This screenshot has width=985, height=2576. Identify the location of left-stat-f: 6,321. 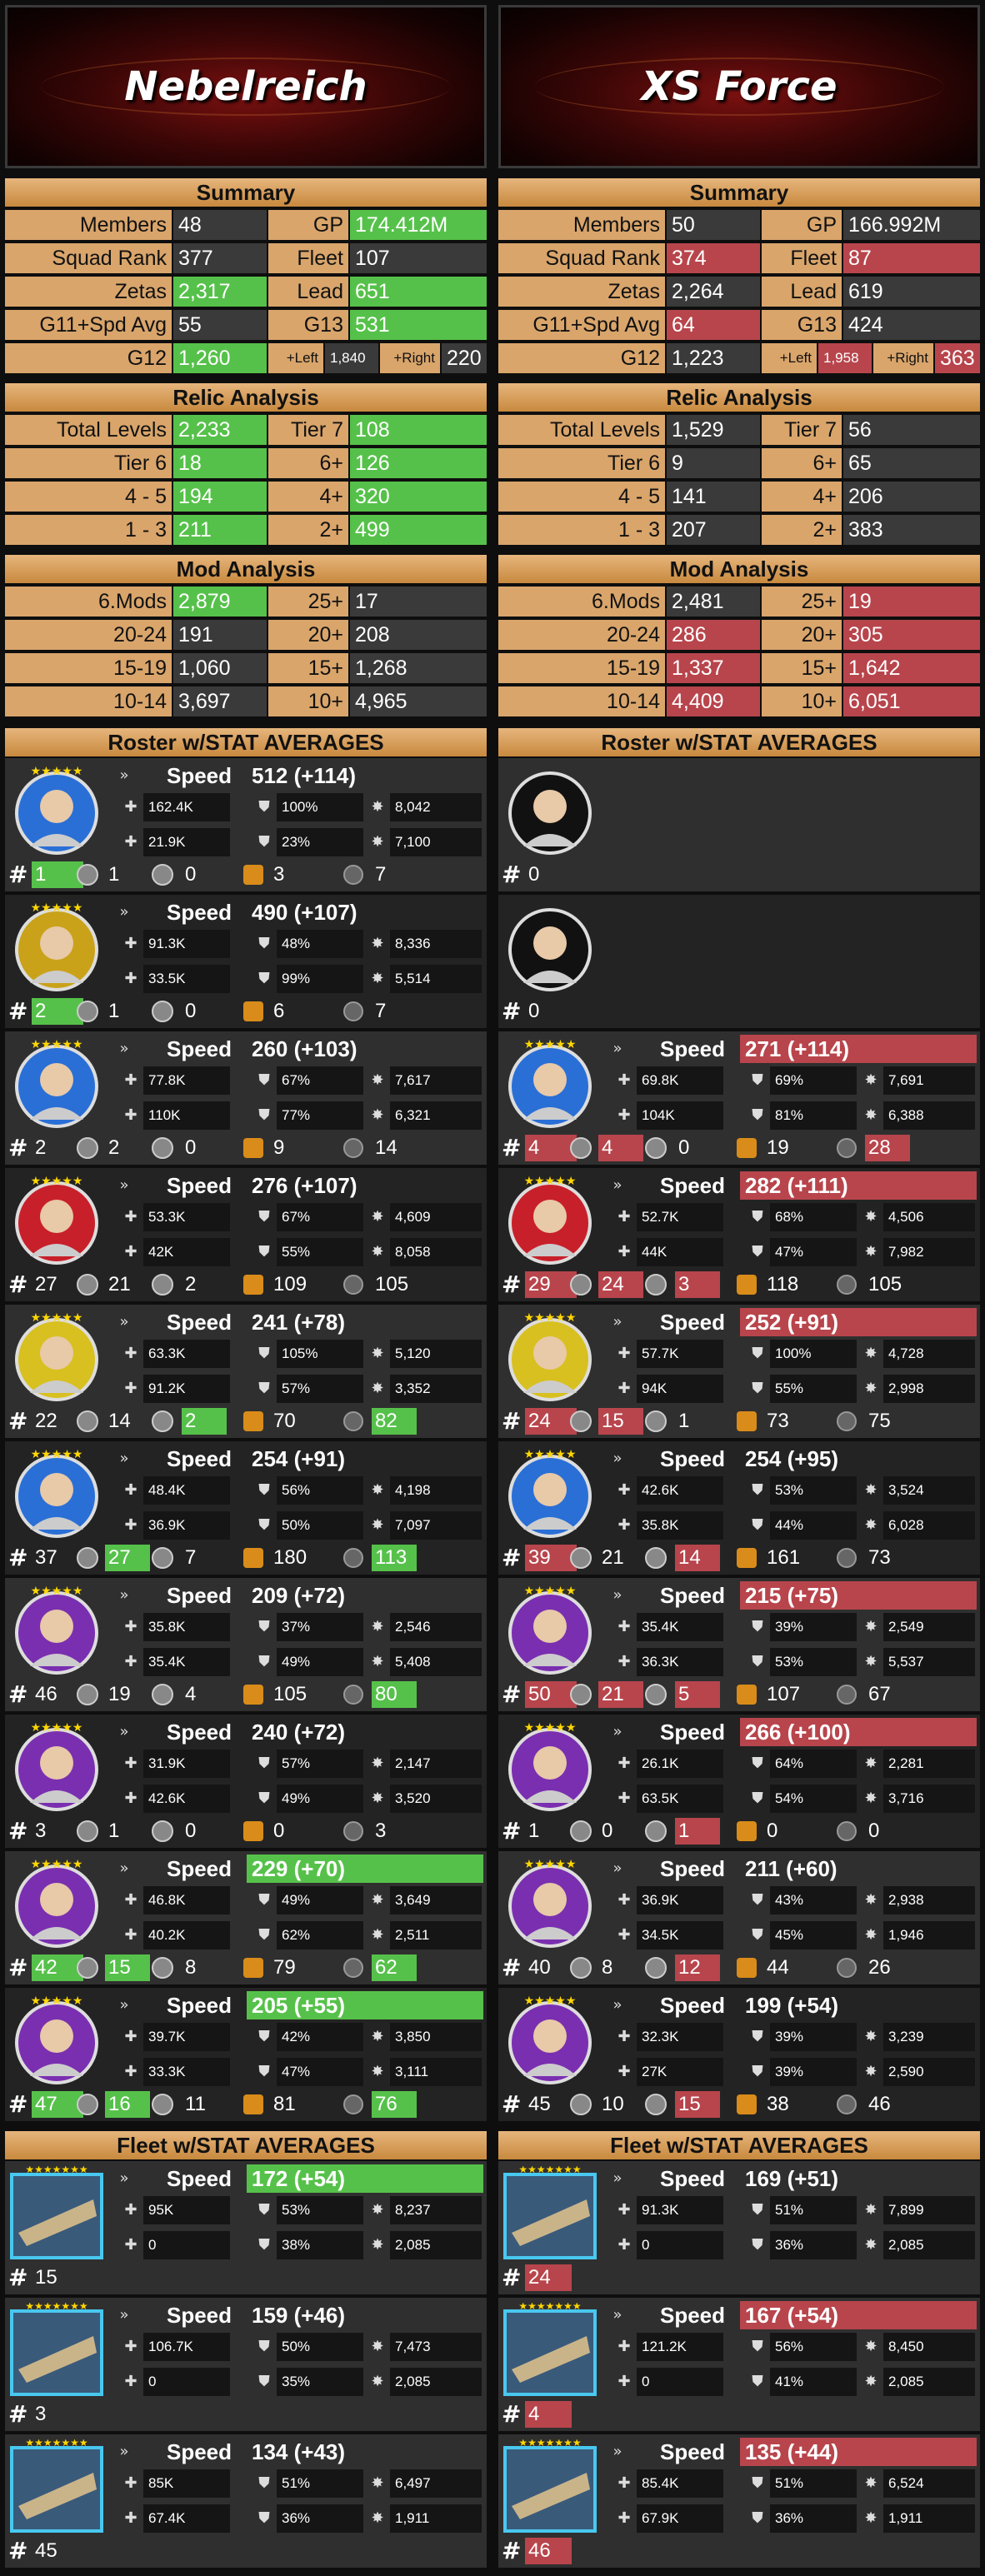
(436, 1115).